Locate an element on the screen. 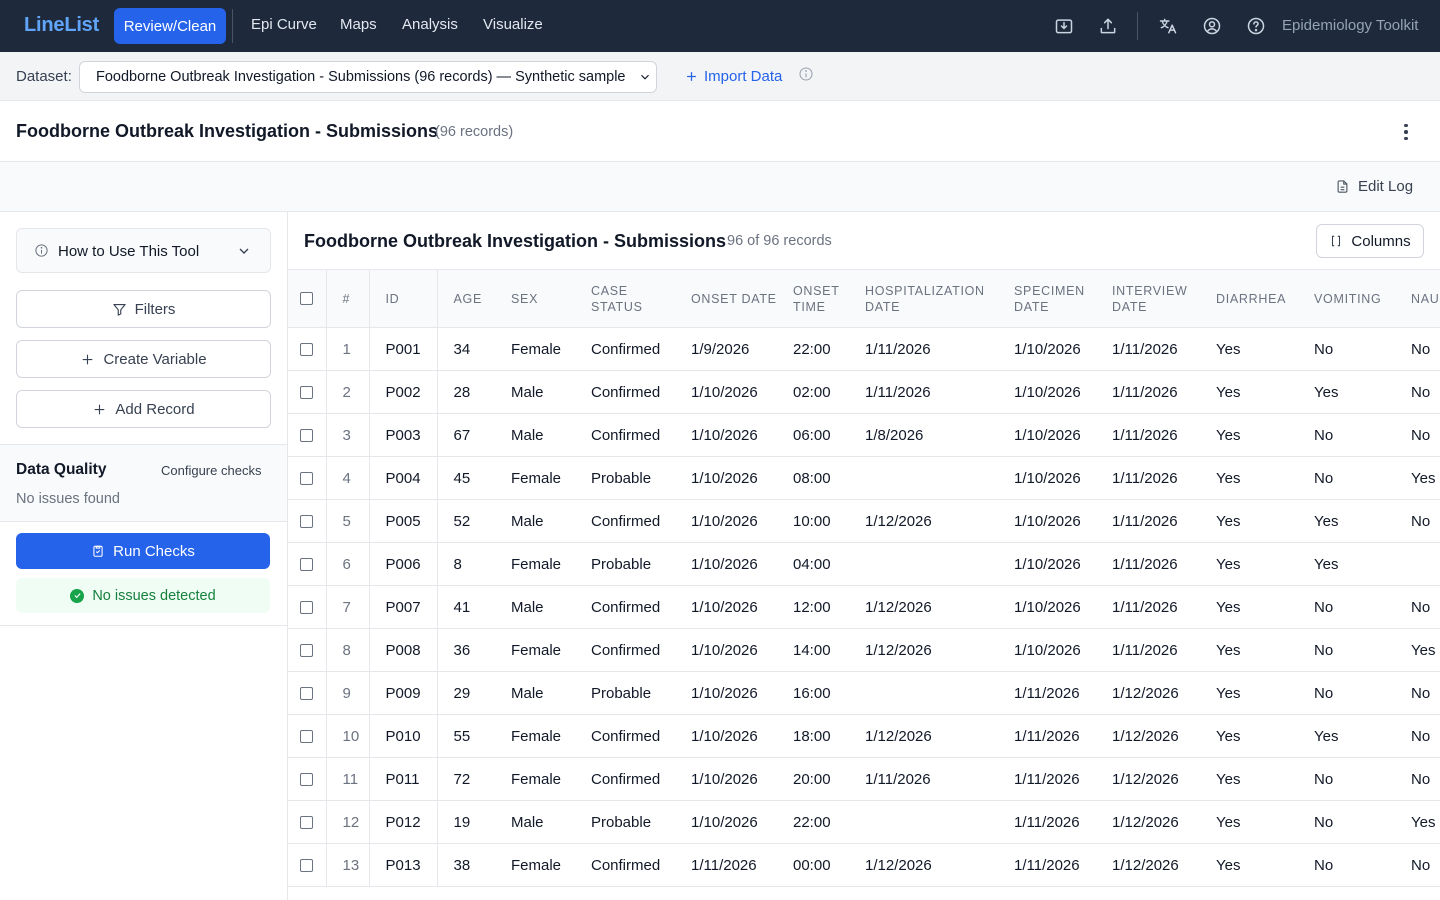  cell-age: 8 is located at coordinates (466, 564).